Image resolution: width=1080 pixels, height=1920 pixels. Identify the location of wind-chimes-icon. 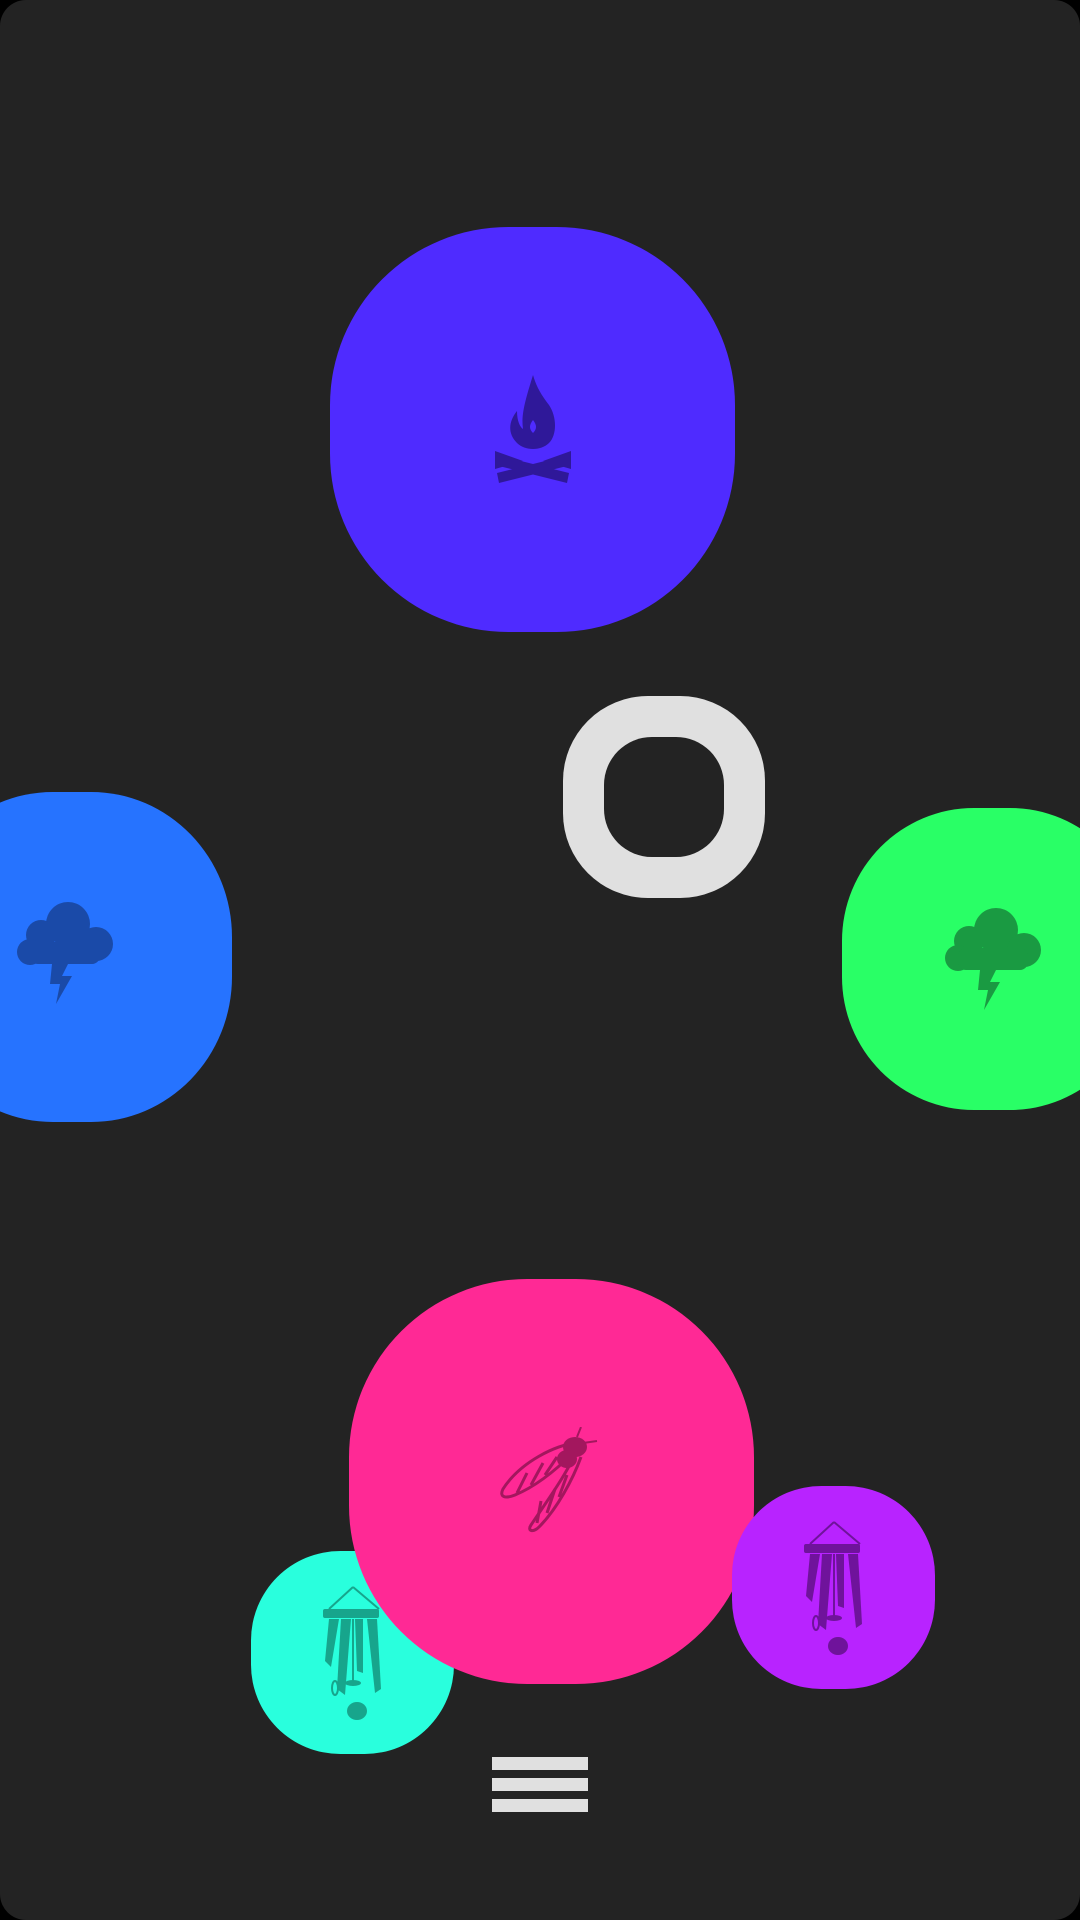
(835, 1588).